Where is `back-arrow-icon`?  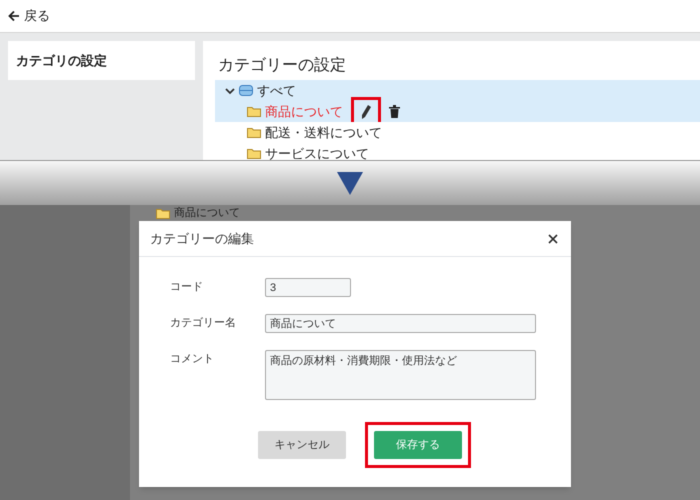 back-arrow-icon is located at coordinates (14, 16).